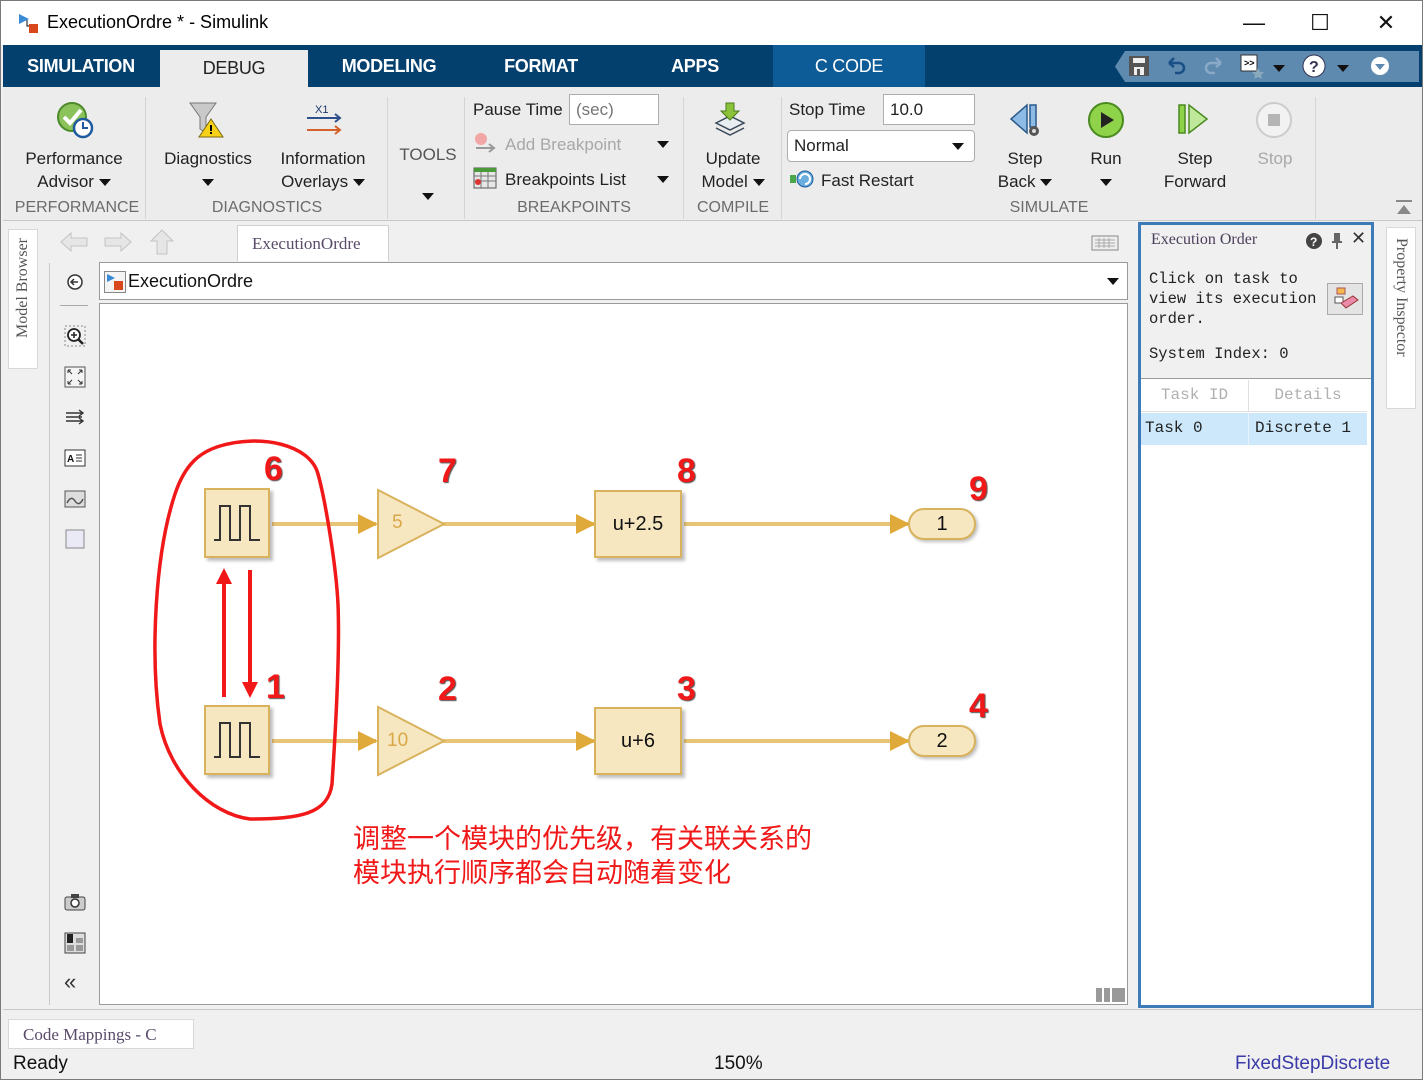 Image resolution: width=1423 pixels, height=1080 pixels. Describe the element at coordinates (75, 336) in the screenshot. I see `zoom-in-icon` at that location.